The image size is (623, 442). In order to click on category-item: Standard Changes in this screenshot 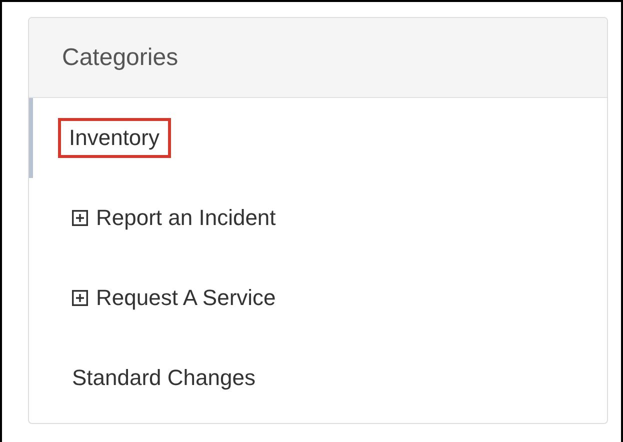, I will do `click(164, 378)`.